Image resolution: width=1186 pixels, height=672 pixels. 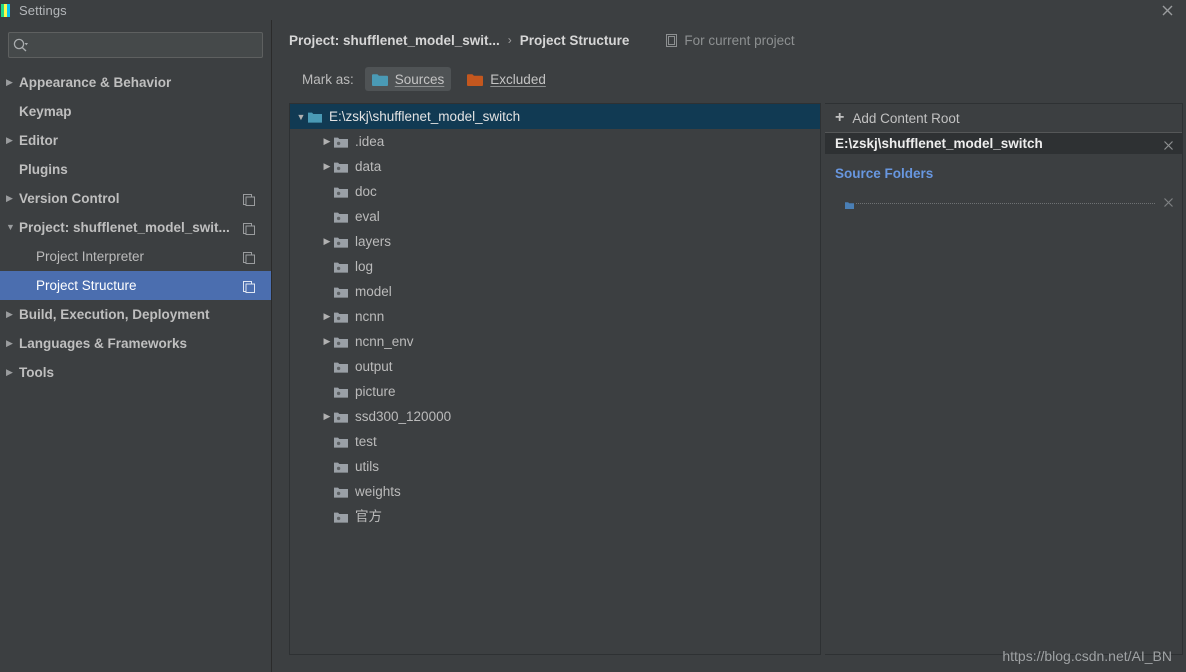 I want to click on tree-row-label: ncnn_env, so click(x=384, y=341).